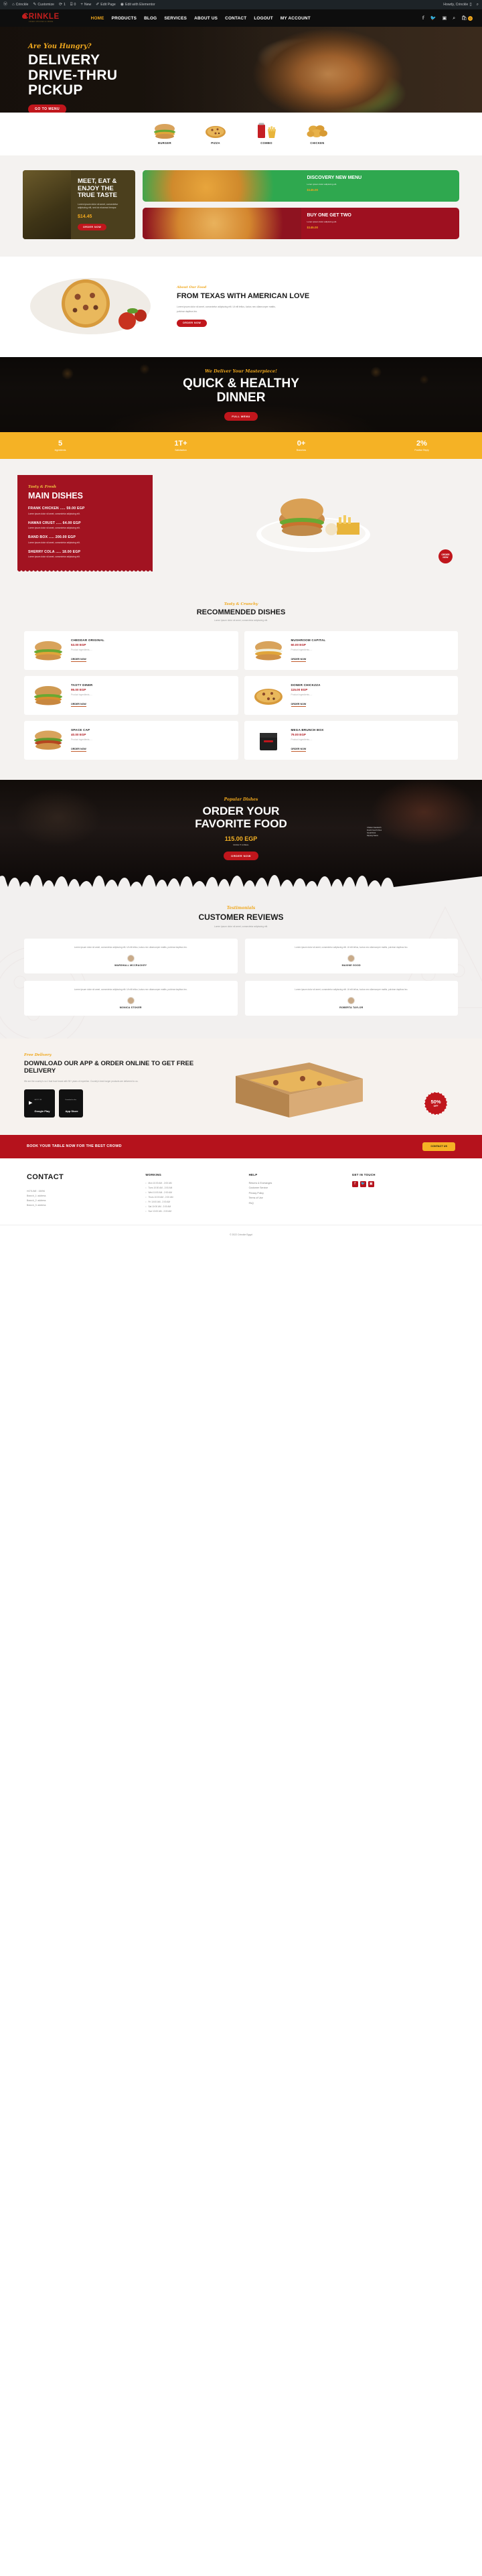 The height and width of the screenshot is (2576, 482). What do you see at coordinates (478, 5) in the screenshot?
I see `admin-bar-search: ⌕` at bounding box center [478, 5].